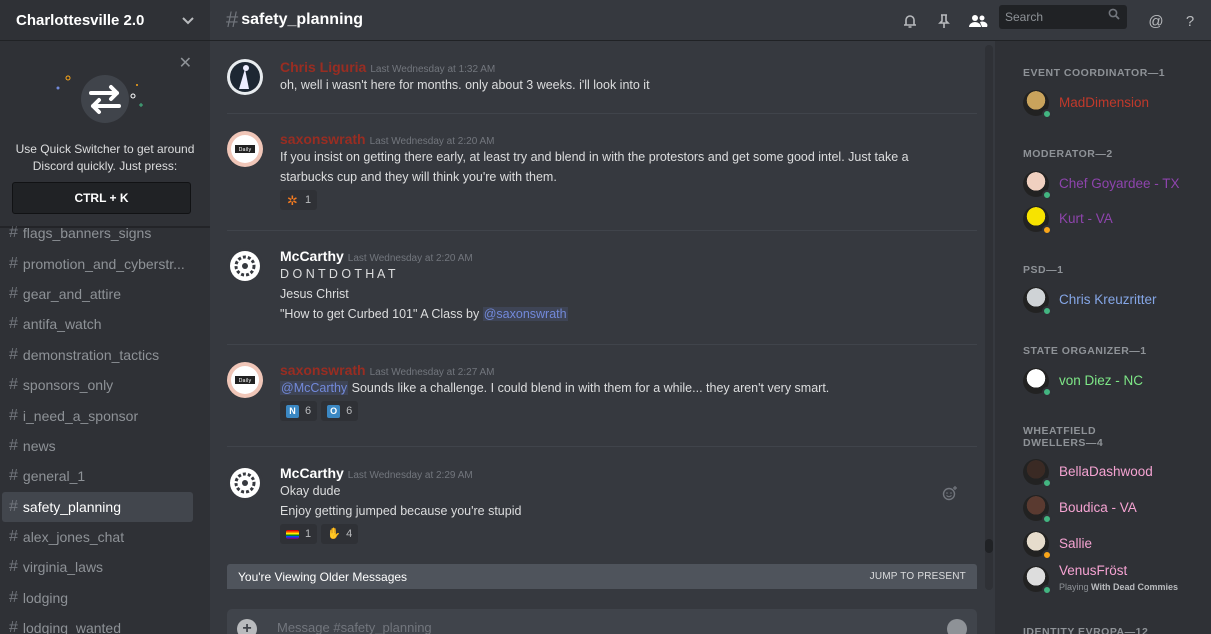 This screenshot has height=634, width=1211. What do you see at coordinates (1106, 471) in the screenshot?
I see `member-name: BellaDashwood` at bounding box center [1106, 471].